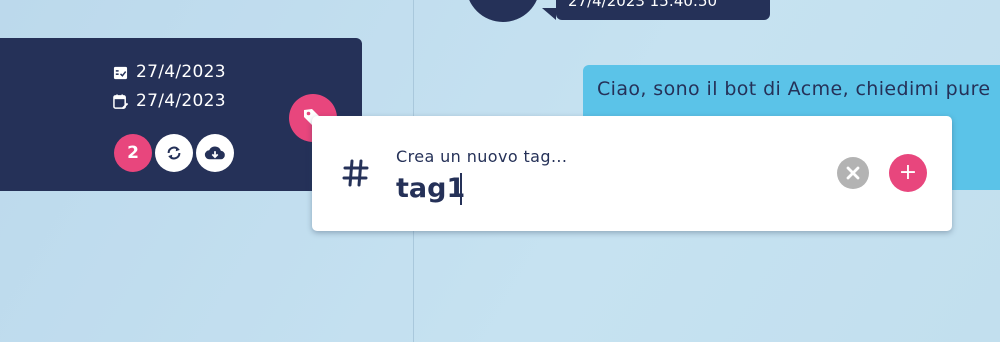 The image size is (1000, 342). I want to click on message-count-badge: 2, so click(133, 153).